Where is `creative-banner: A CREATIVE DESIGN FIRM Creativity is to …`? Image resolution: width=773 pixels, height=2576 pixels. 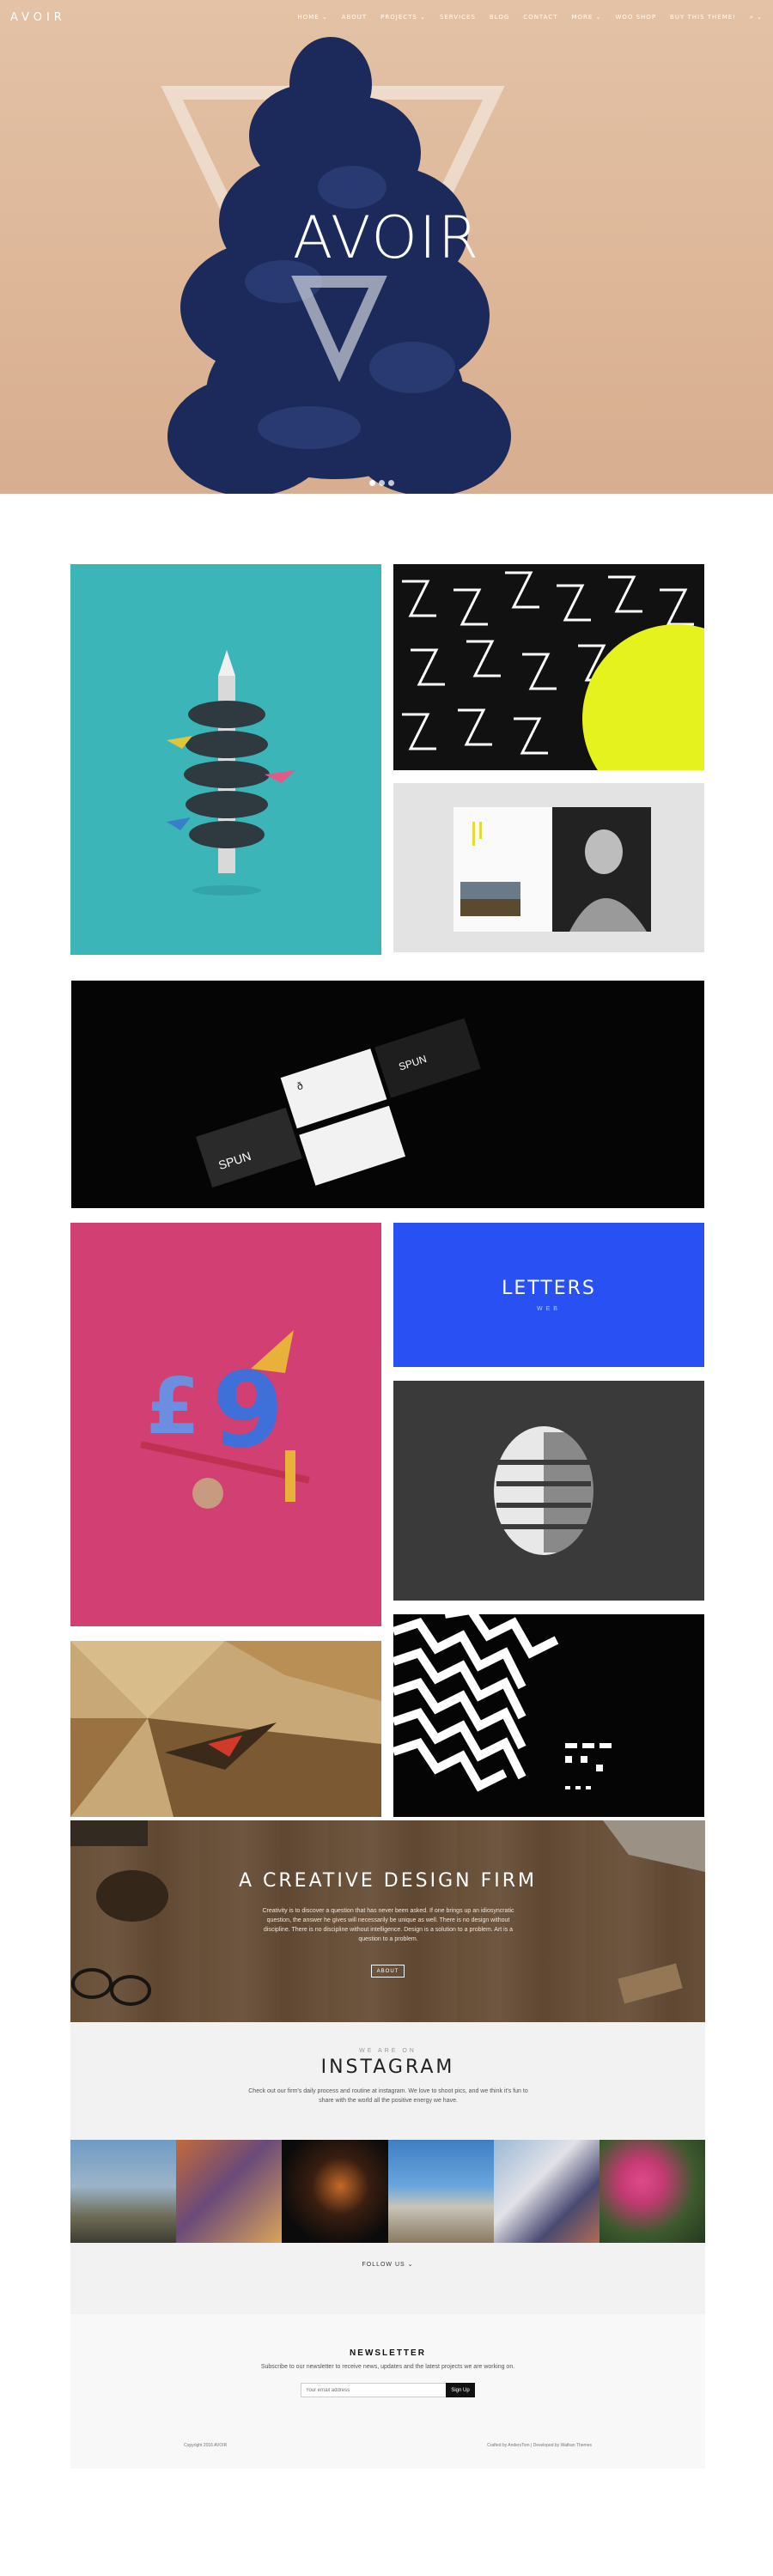 creative-banner: A CREATIVE DESIGN FIRM Creativity is to … is located at coordinates (387, 1921).